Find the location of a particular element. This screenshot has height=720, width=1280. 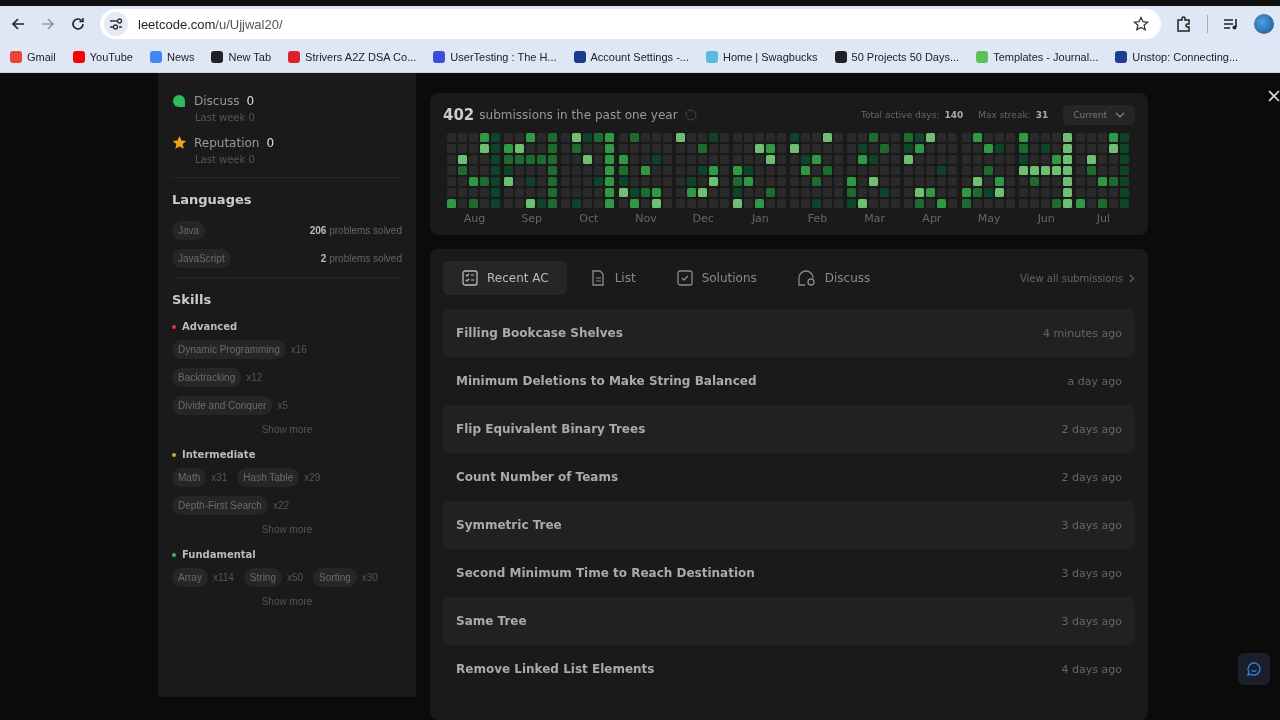

profile-avatar is located at coordinates (1264, 24).